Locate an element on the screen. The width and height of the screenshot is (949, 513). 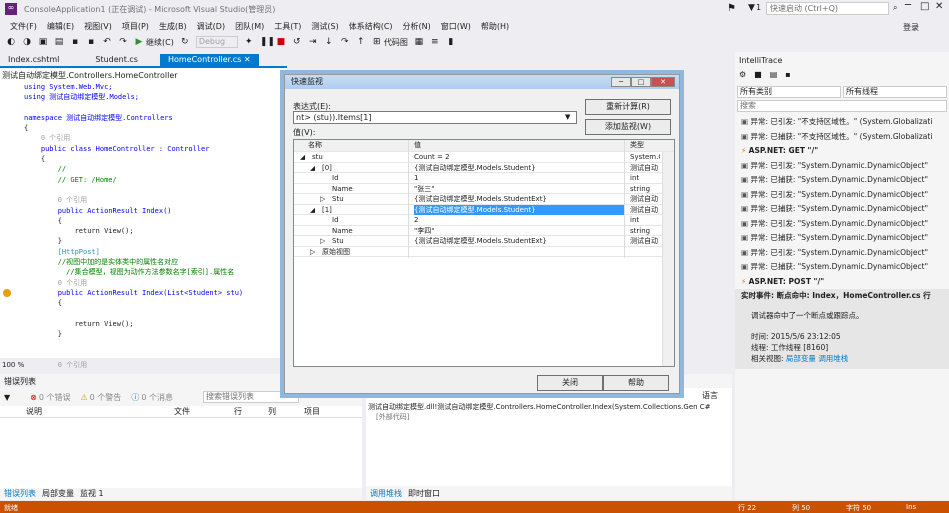
menu-item: 编辑(E) is located at coordinates (60, 26).